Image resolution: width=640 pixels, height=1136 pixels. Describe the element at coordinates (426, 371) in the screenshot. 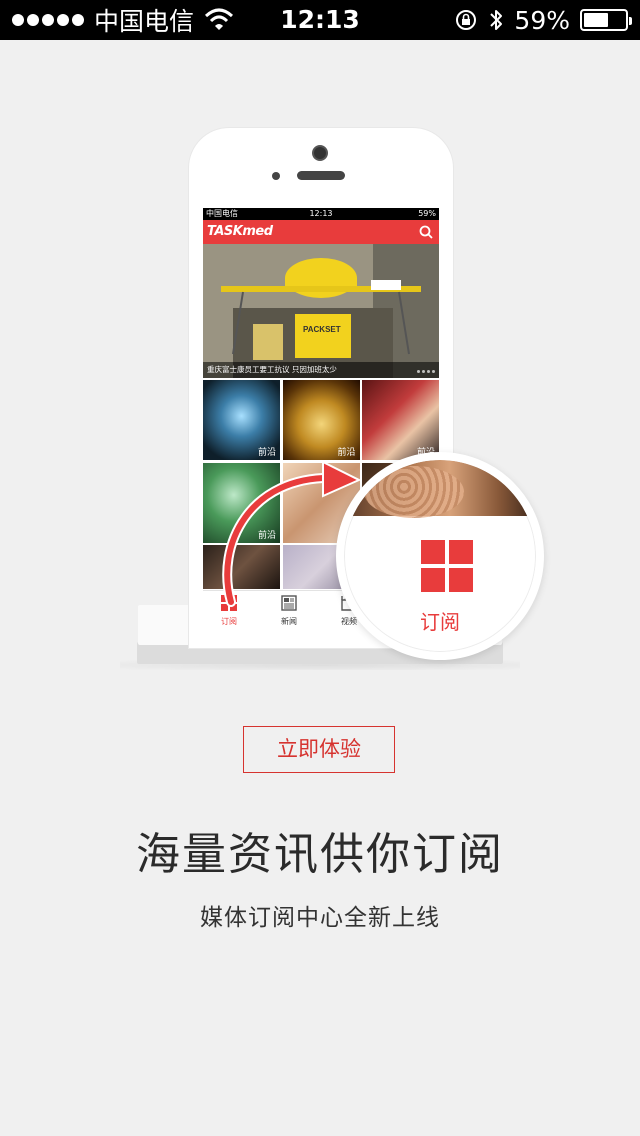

I see `carousel-dots` at that location.